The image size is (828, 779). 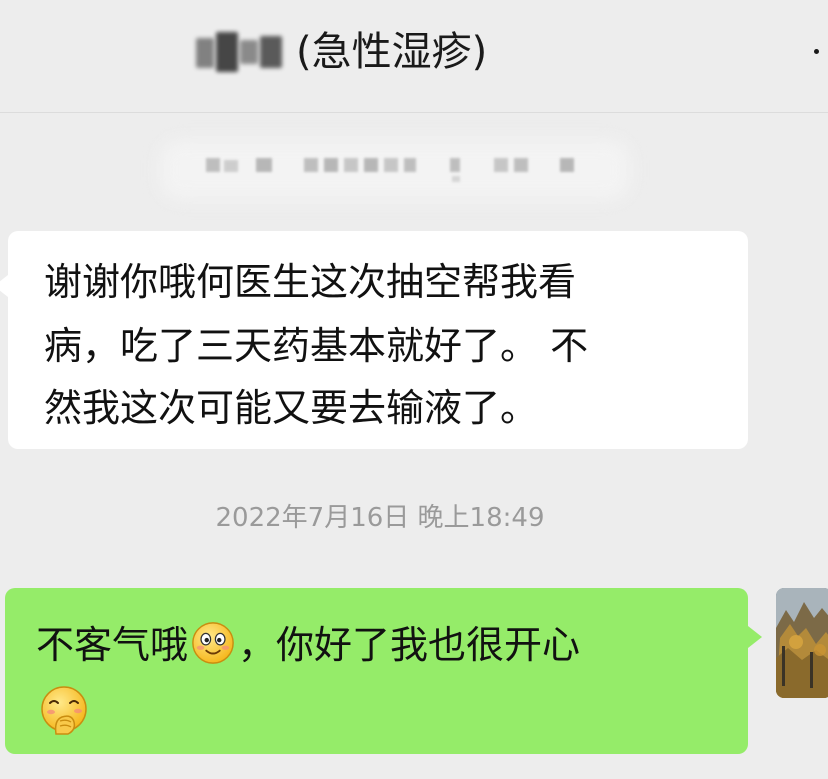 What do you see at coordinates (316, 346) in the screenshot?
I see `message-text-line: 病，吃了三天药基本就好了。 不` at bounding box center [316, 346].